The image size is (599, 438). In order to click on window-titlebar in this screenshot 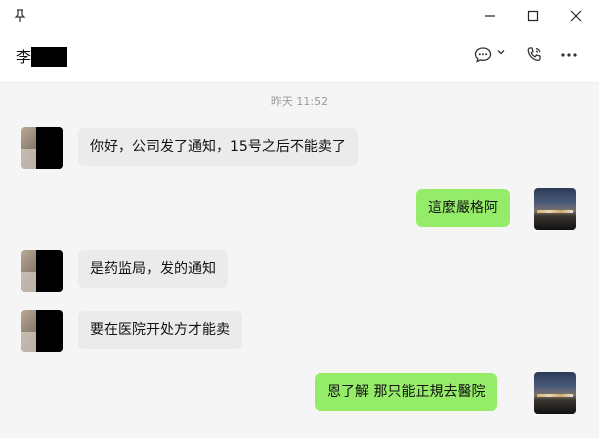, I will do `click(299, 16)`.